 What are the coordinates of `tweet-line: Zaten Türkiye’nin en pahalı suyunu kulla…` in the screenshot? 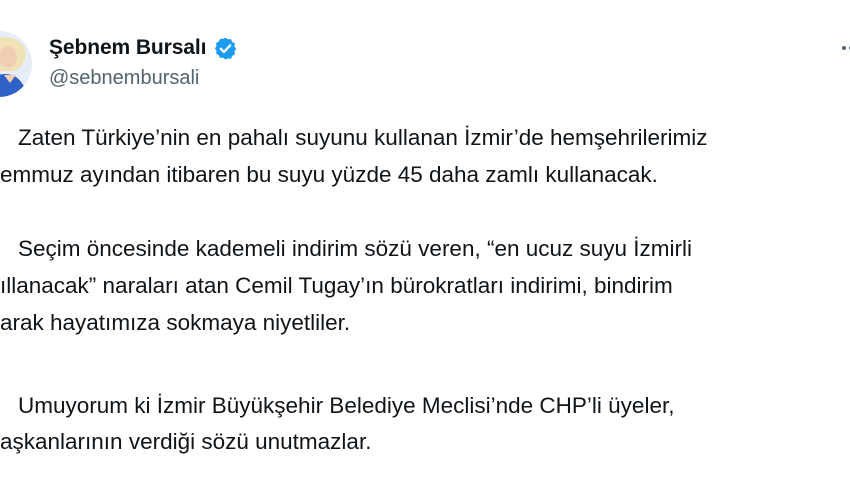 It's located at (363, 137).